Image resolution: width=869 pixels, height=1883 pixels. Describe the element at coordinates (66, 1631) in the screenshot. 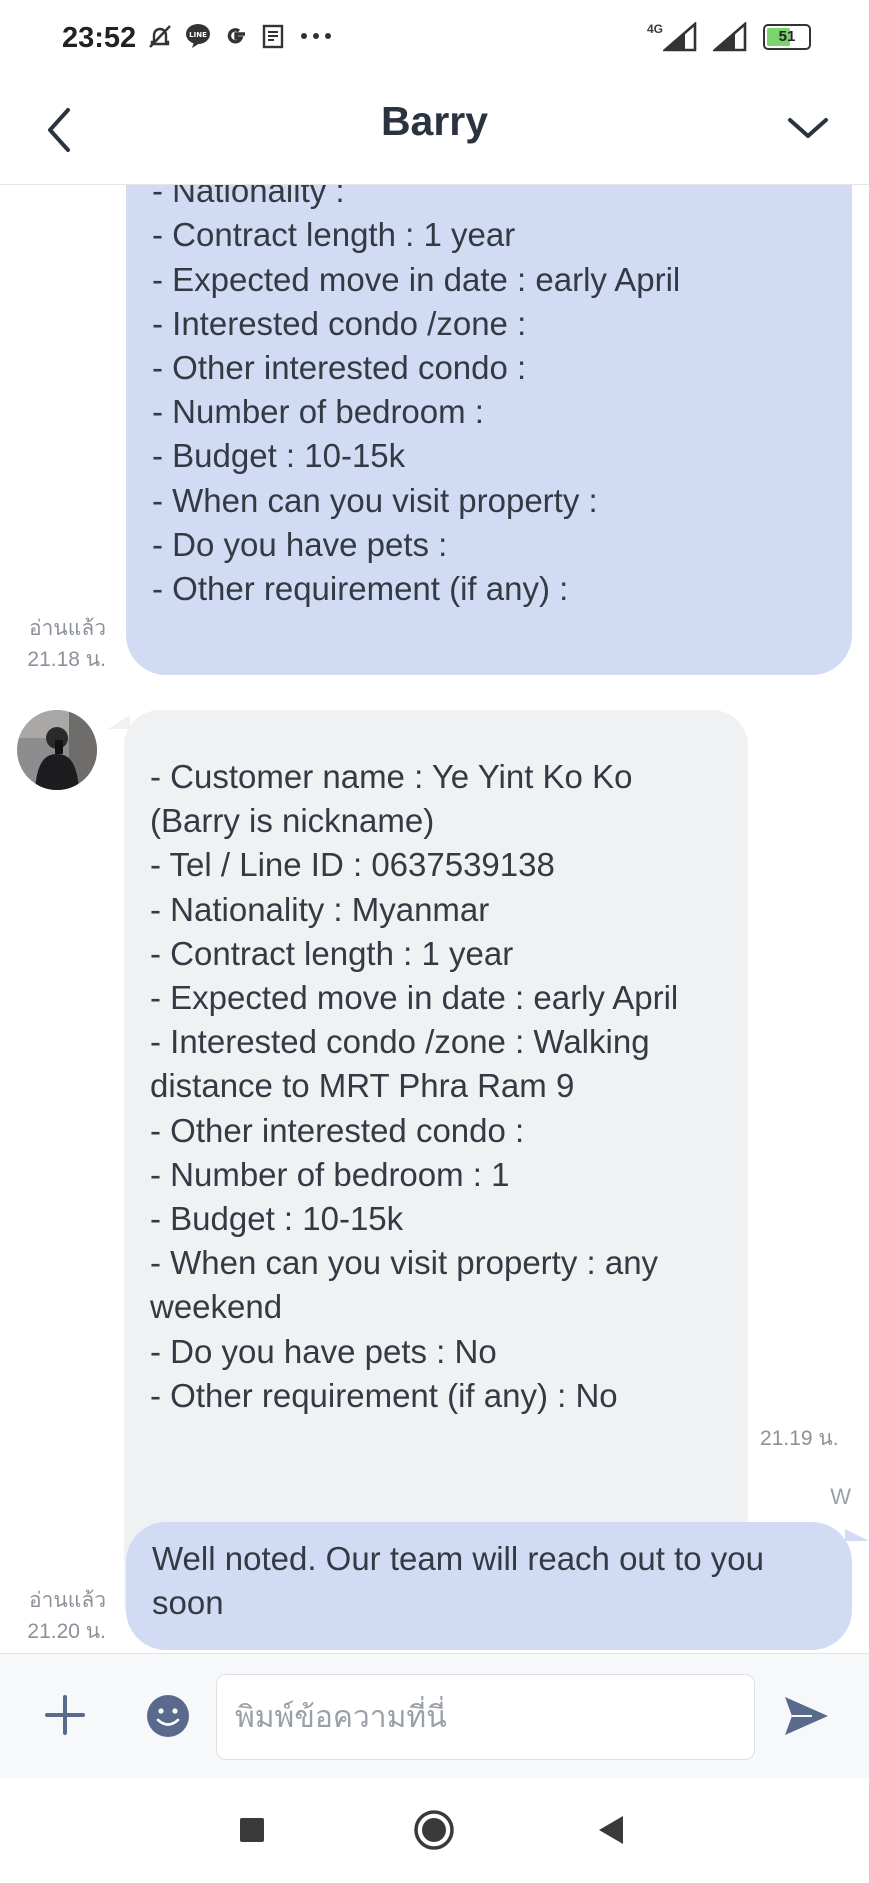

I see `message-time: 21.20 น.` at that location.